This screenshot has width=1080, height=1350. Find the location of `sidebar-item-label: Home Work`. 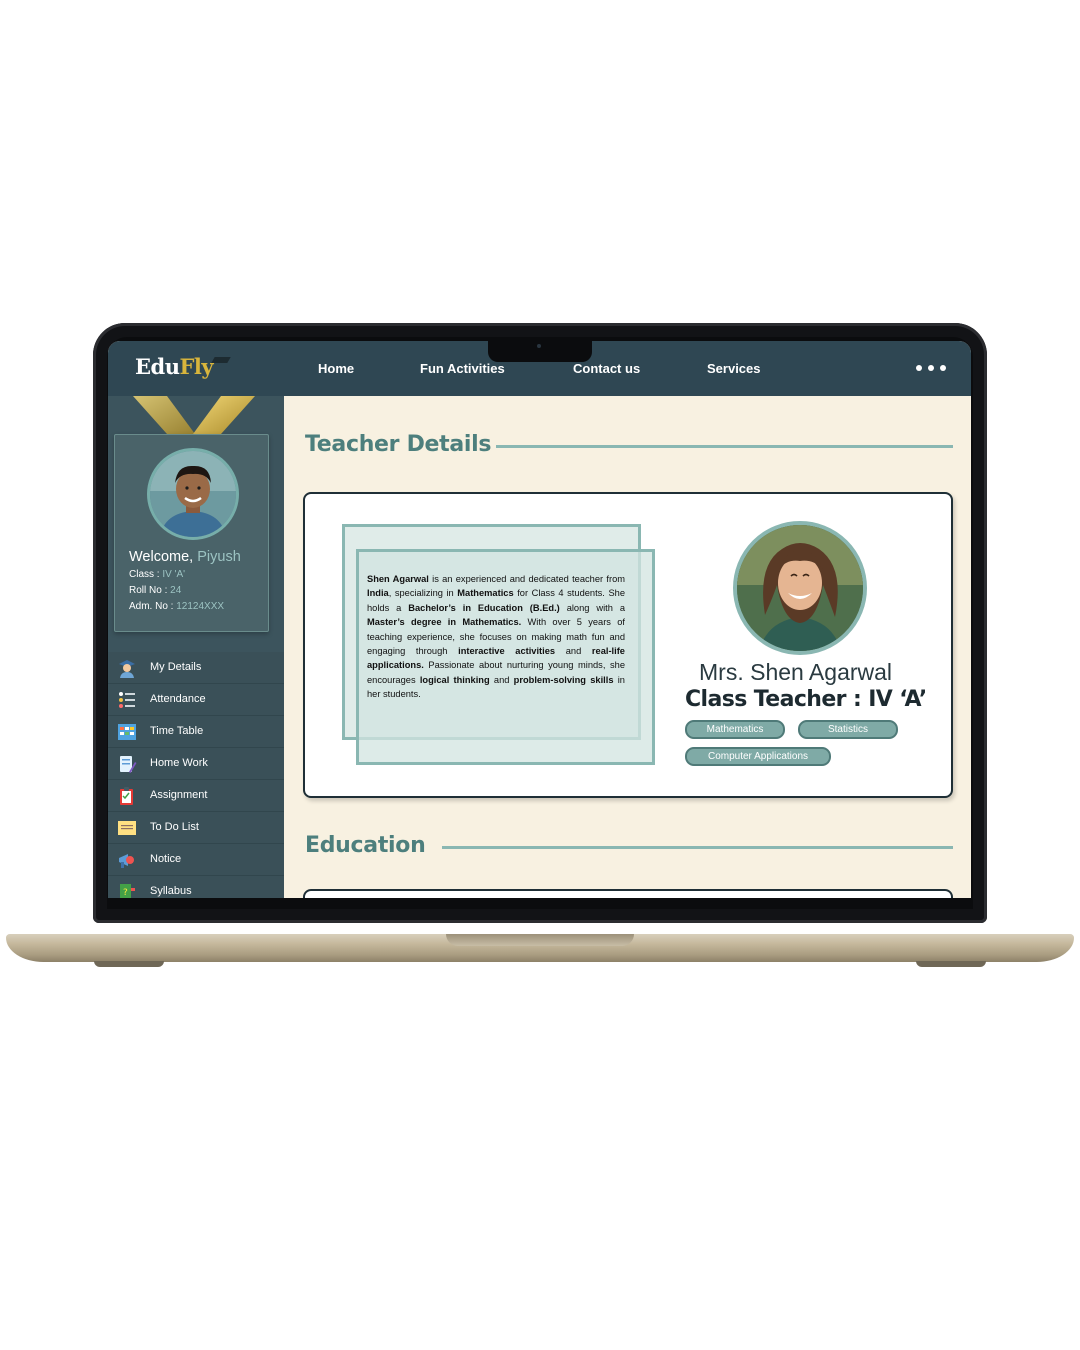

sidebar-item-label: Home Work is located at coordinates (179, 763).